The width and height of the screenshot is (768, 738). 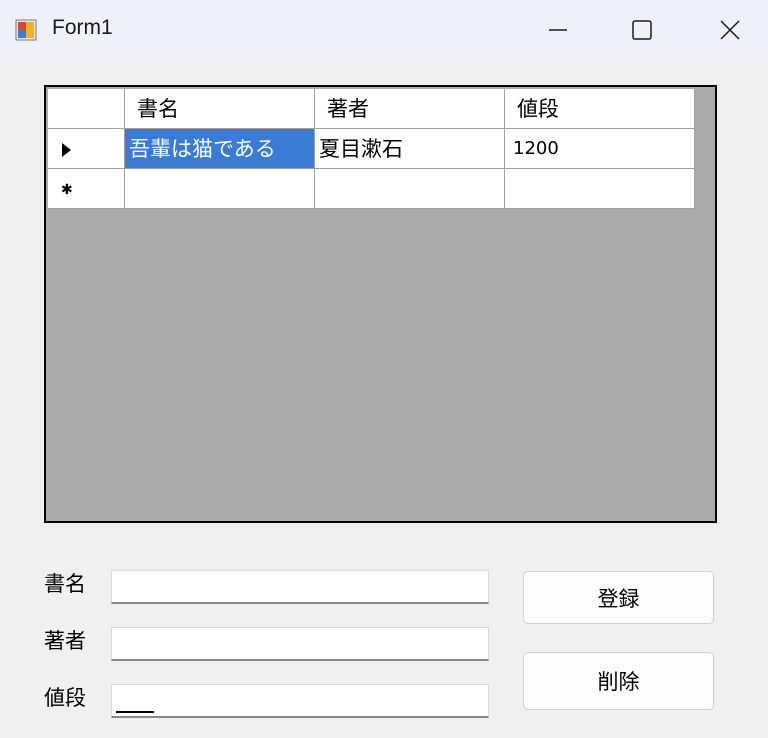 I want to click on grid-header-row: 書名 著者 値段, so click(x=371, y=109).